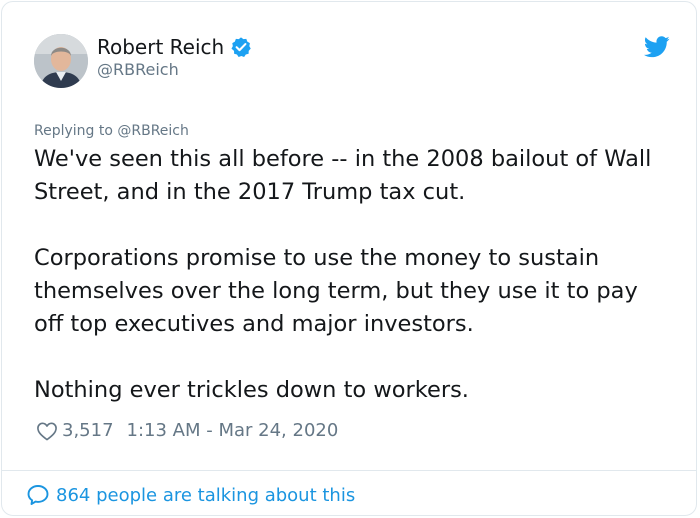 This screenshot has height=518, width=700. Describe the element at coordinates (160, 47) in the screenshot. I see `author-name: Robert Reich` at that location.